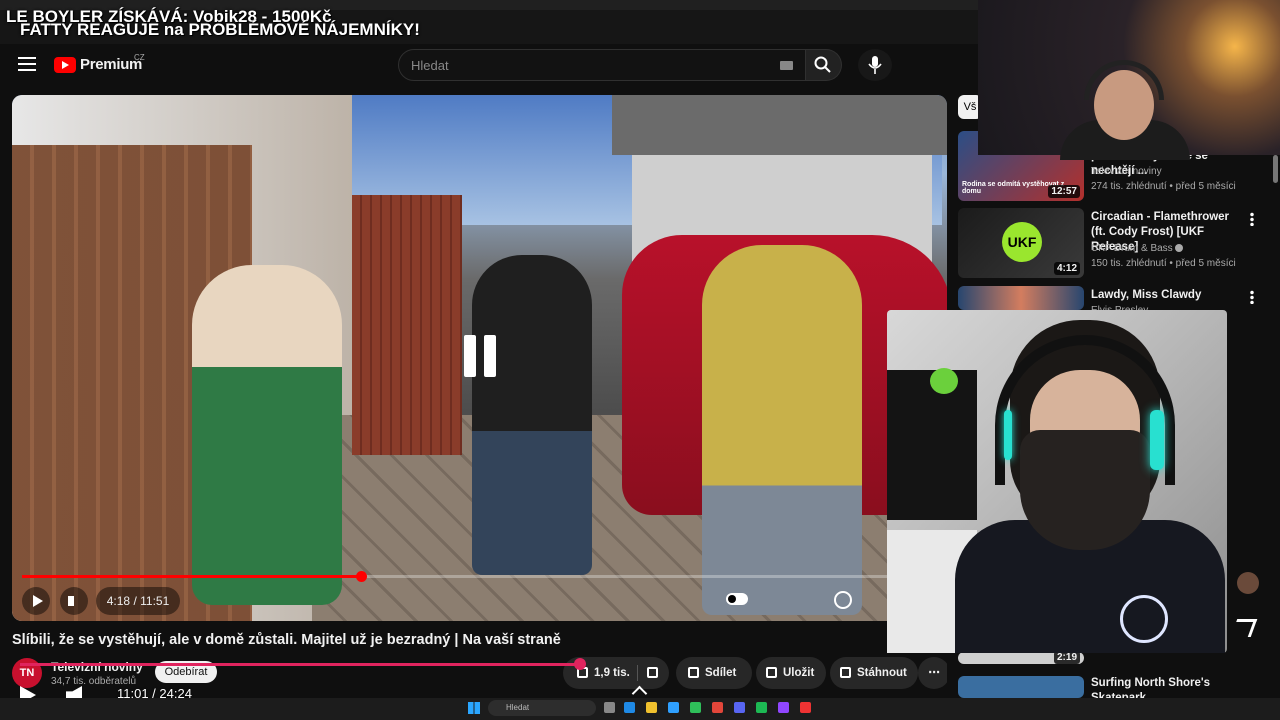  I want to click on webcam-shelf, so click(932, 445).